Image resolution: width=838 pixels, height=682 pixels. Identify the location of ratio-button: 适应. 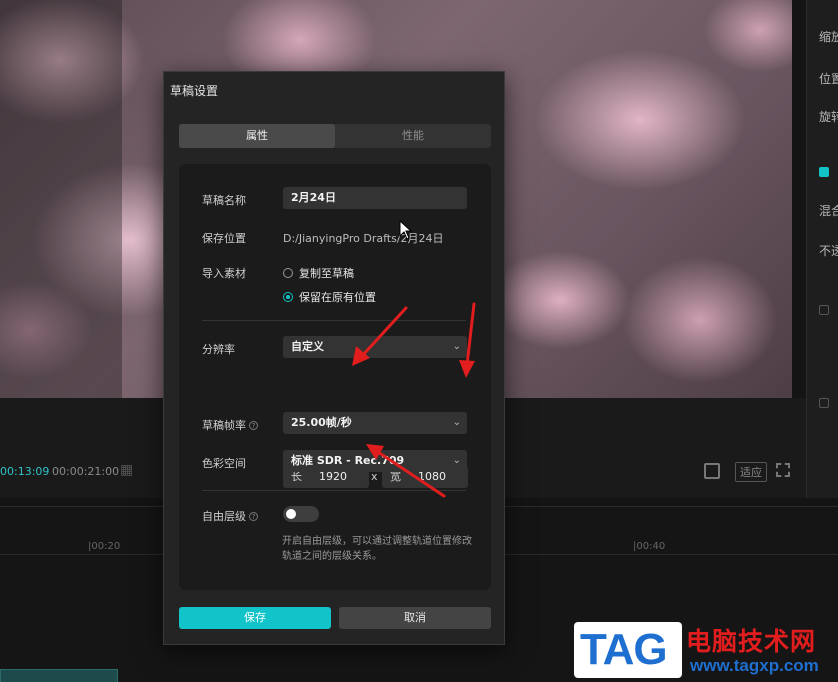
(751, 472).